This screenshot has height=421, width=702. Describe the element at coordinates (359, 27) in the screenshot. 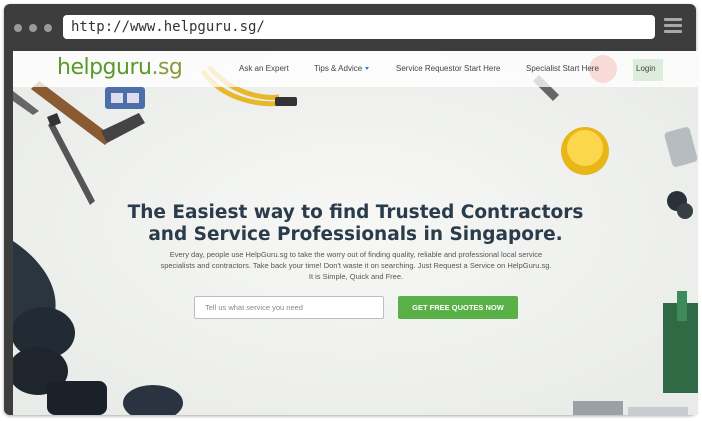

I see `address-bar: http://www.helpguru.sg/` at that location.